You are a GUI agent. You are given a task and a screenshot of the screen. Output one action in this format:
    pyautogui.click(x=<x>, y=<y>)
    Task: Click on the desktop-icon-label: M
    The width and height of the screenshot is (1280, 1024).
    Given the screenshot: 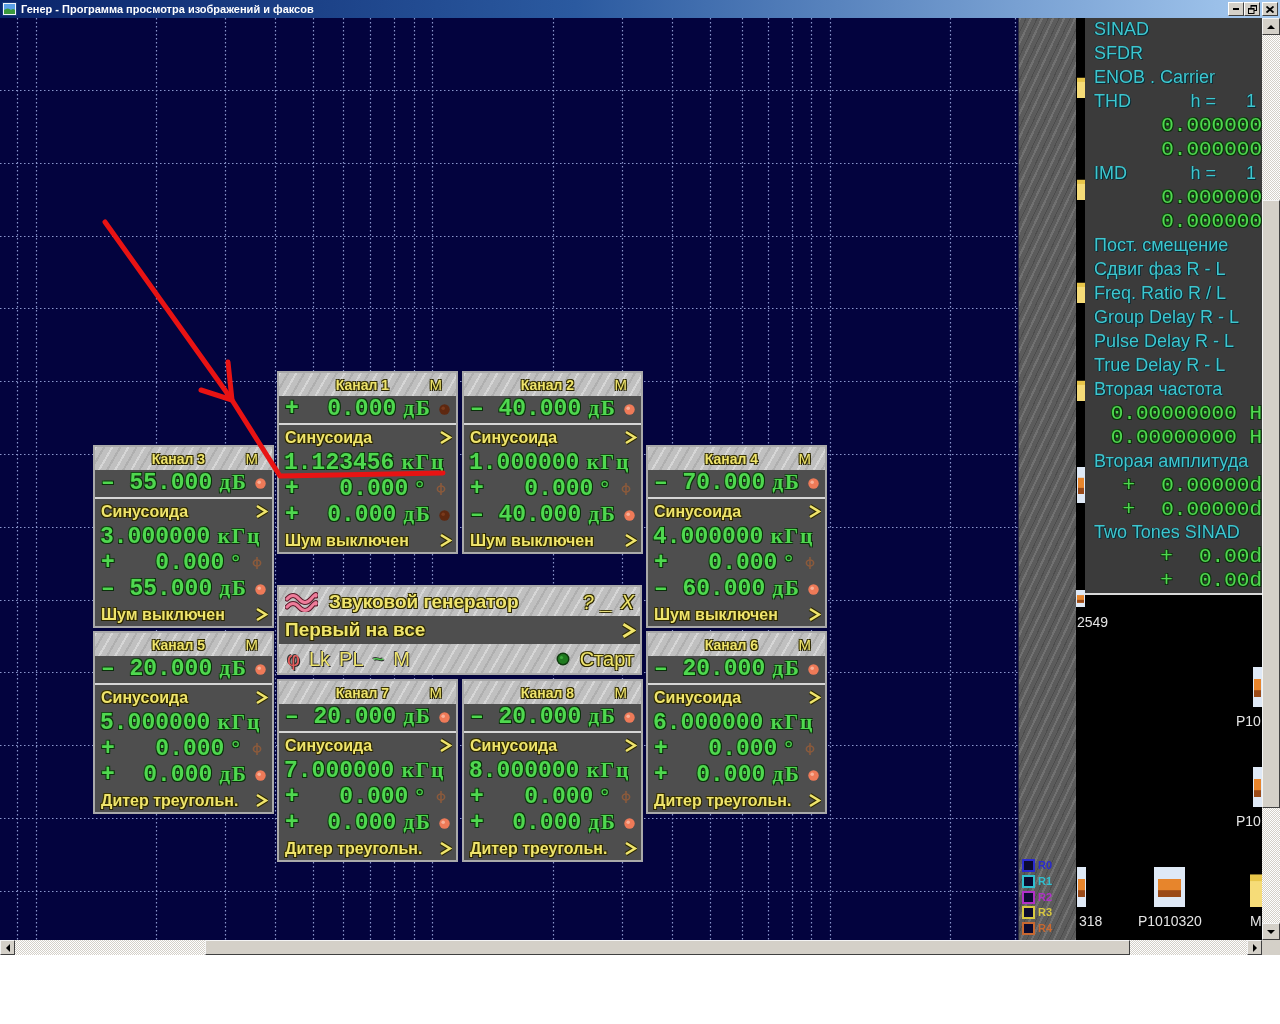 What is the action you would take?
    pyautogui.click(x=1256, y=921)
    